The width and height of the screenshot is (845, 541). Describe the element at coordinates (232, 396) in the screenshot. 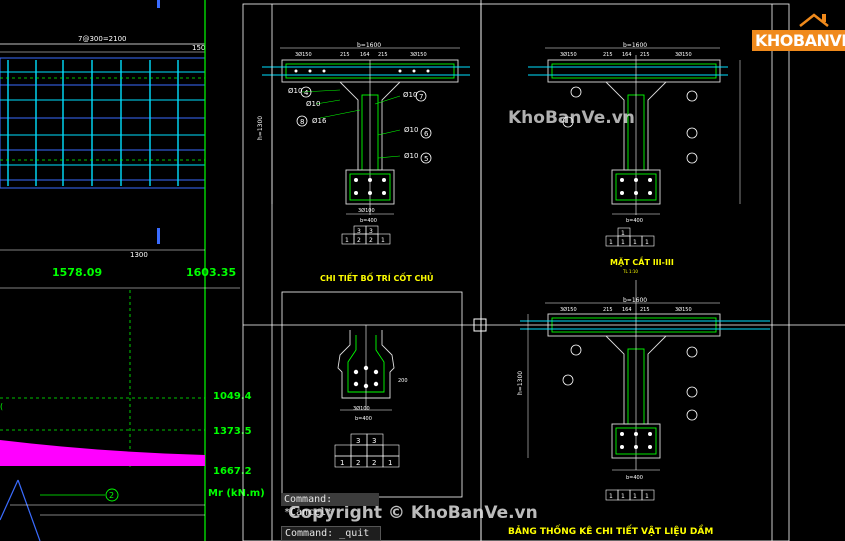

I see `value-1049: 1049.4` at that location.